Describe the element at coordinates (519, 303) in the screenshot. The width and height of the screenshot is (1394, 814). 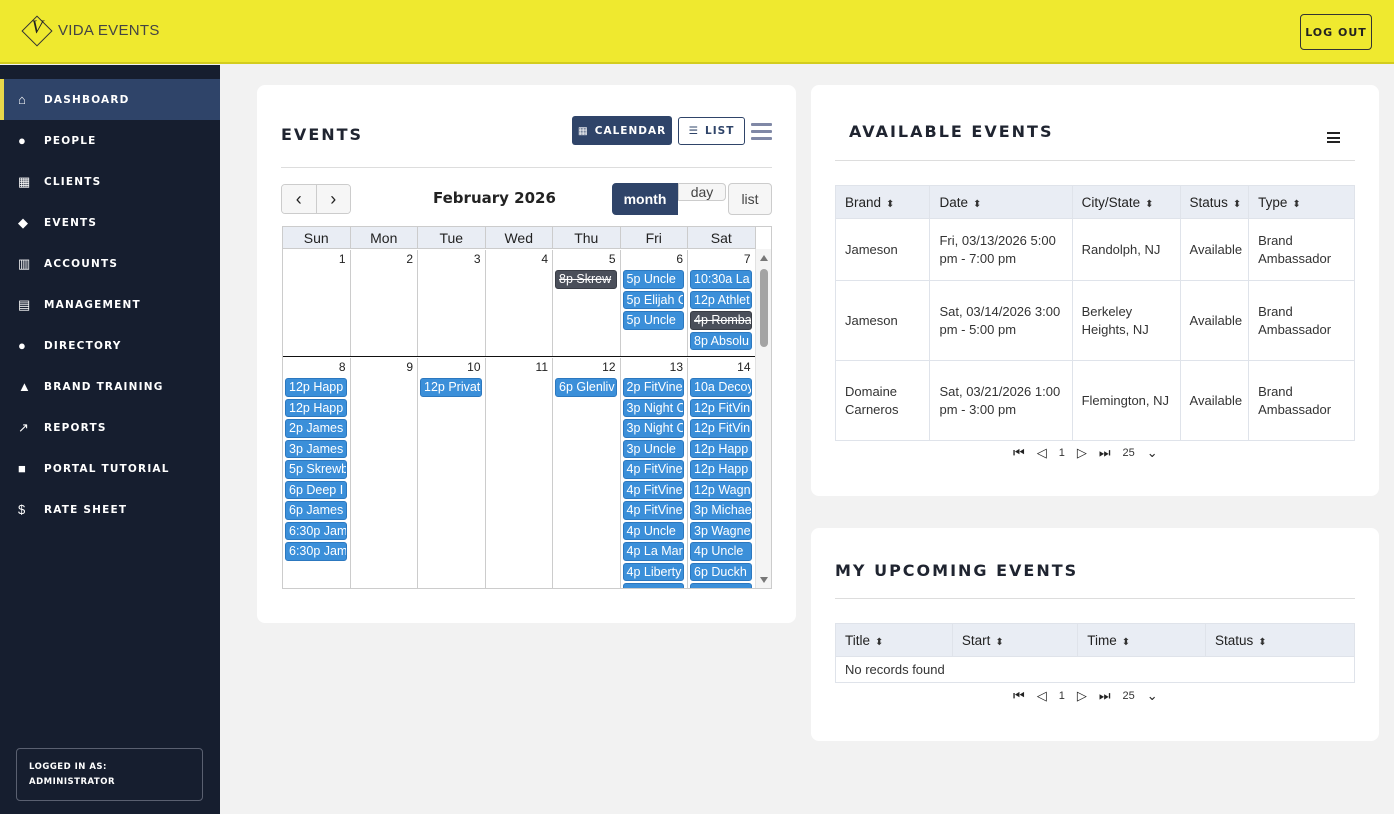
I see `calendar-day: 4` at that location.